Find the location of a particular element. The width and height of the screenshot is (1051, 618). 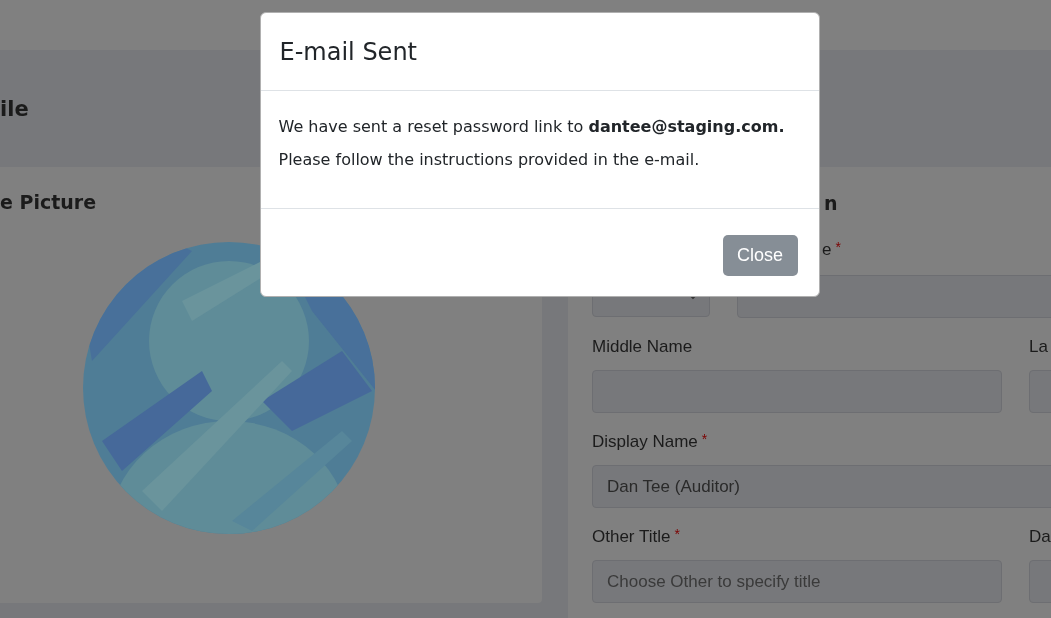

input-field: Dan Tee (Auditor) is located at coordinates (821, 486).